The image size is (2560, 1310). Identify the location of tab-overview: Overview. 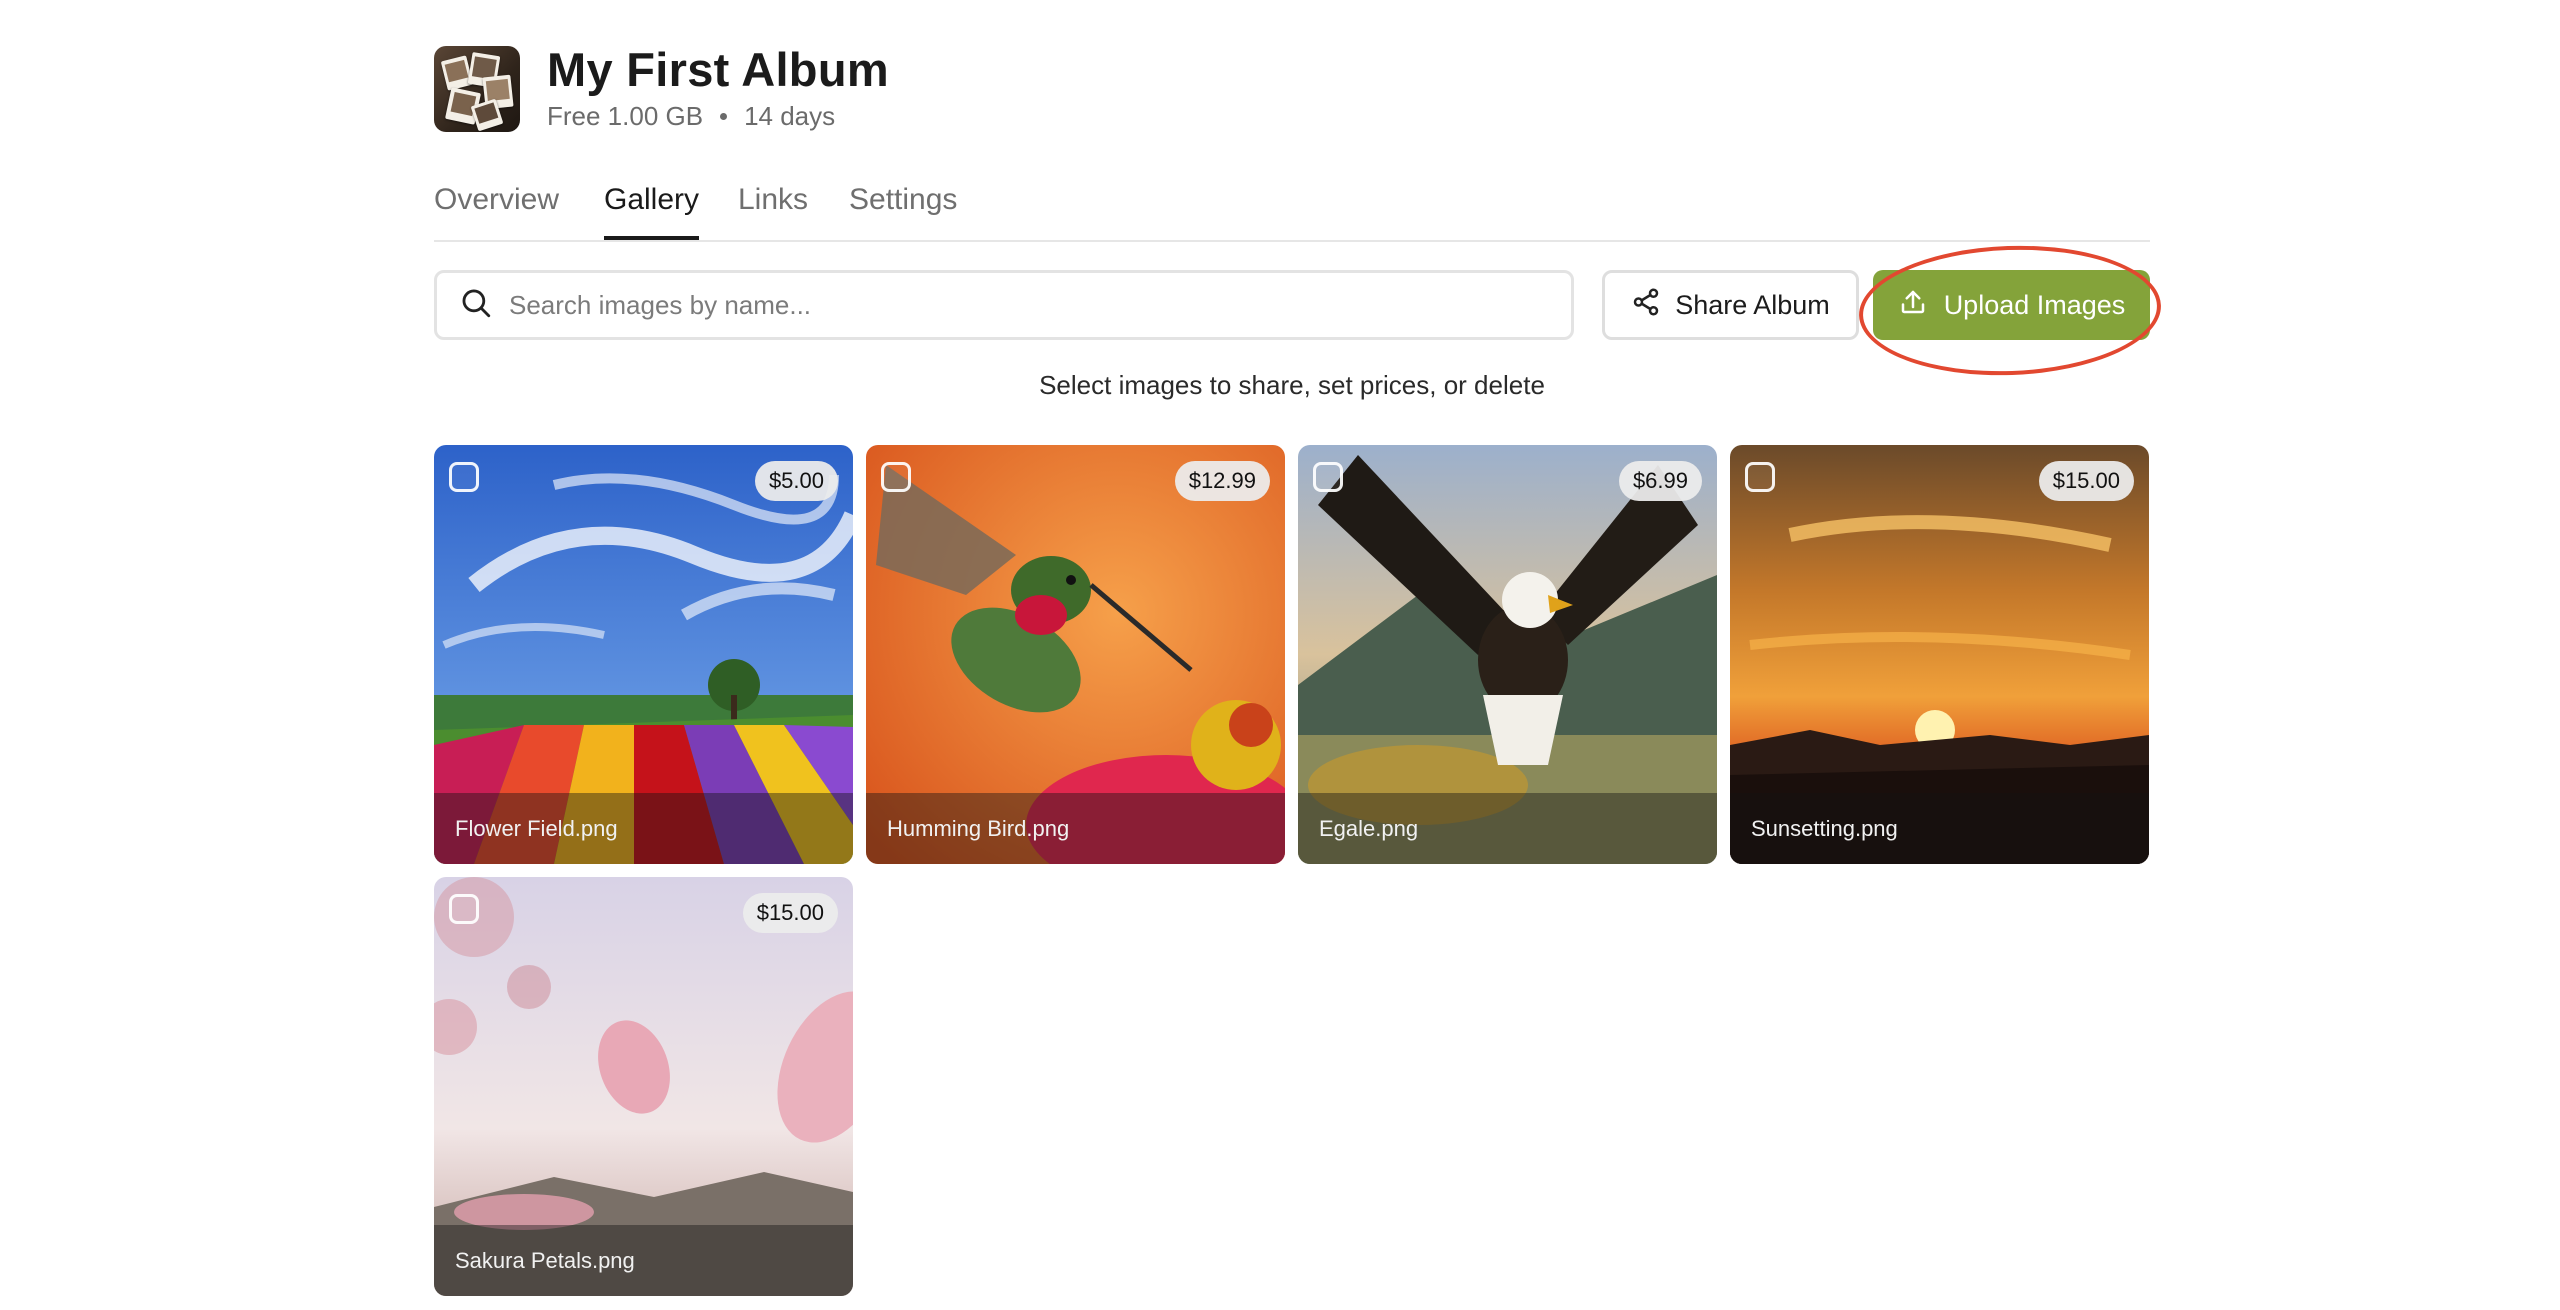
(496, 211).